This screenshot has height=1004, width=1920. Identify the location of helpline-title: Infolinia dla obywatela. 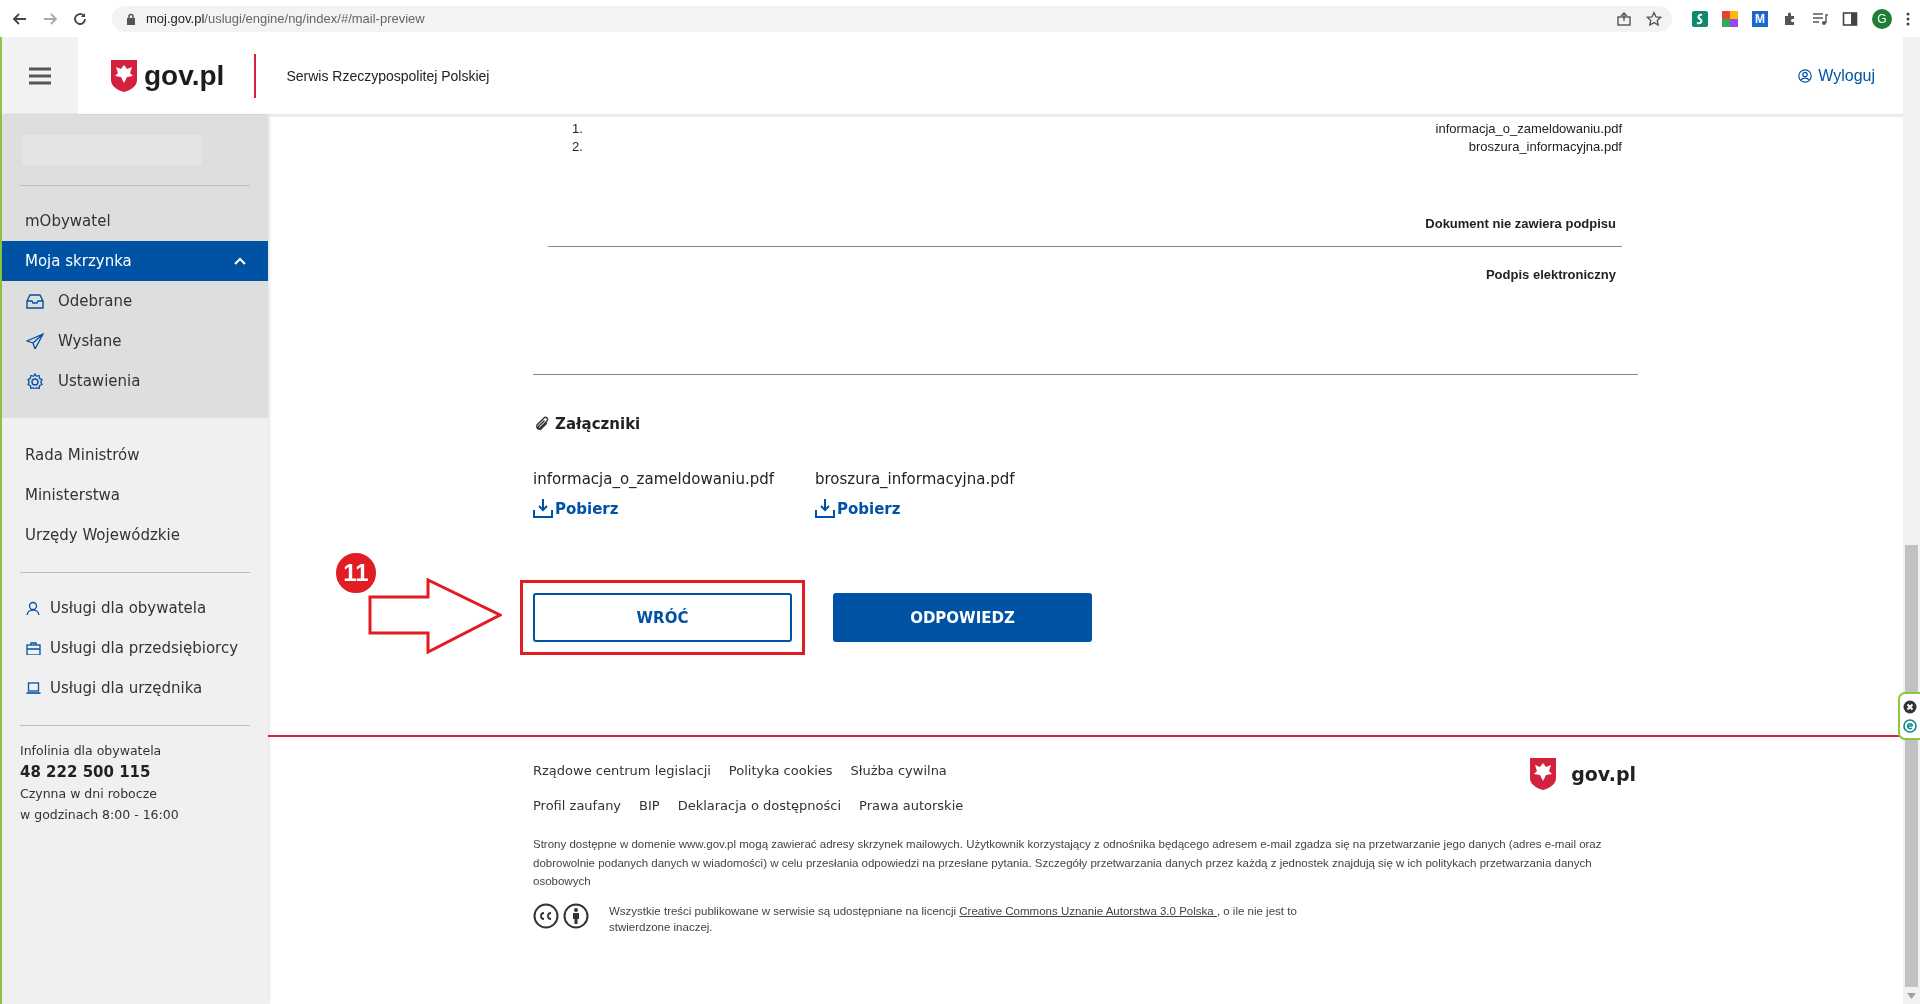
(91, 751).